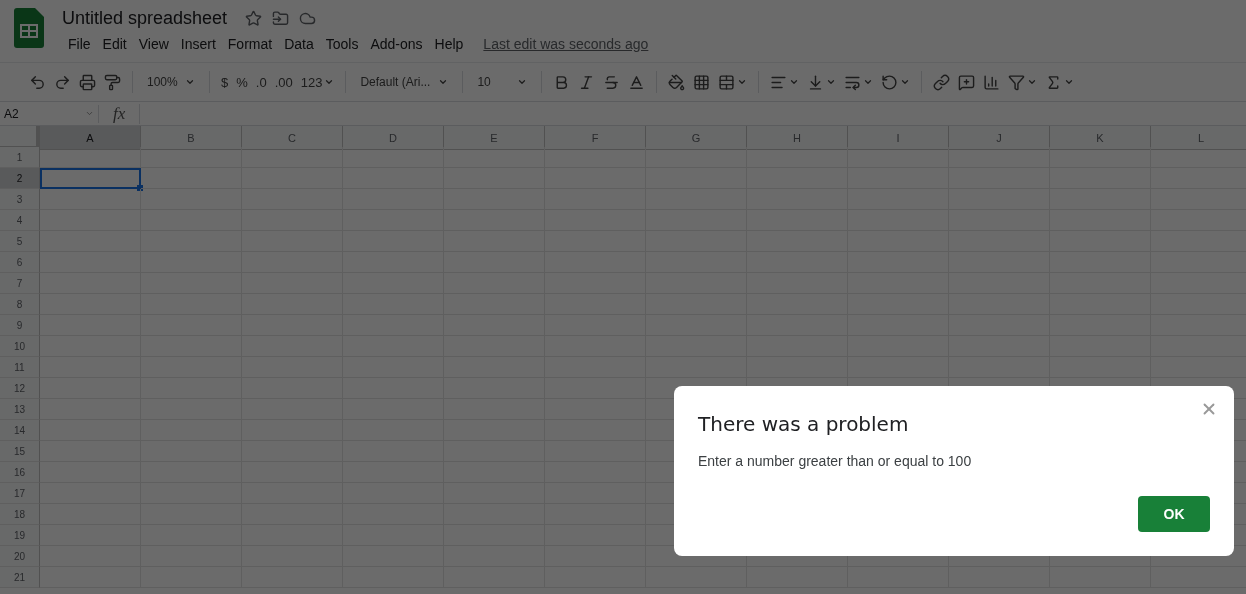  Describe the element at coordinates (90, 138) in the screenshot. I see `column-header: A` at that location.